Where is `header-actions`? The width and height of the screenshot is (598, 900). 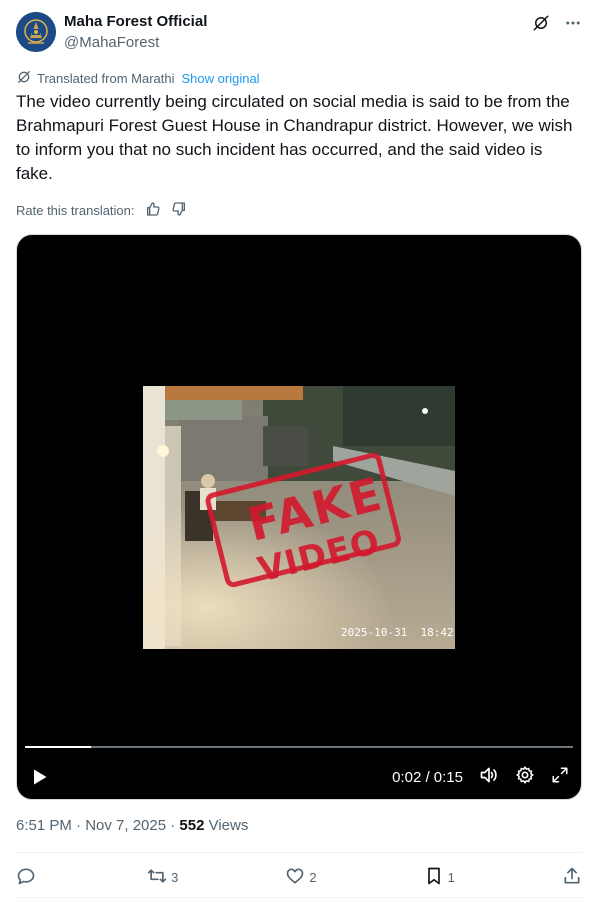
header-actions is located at coordinates (557, 23).